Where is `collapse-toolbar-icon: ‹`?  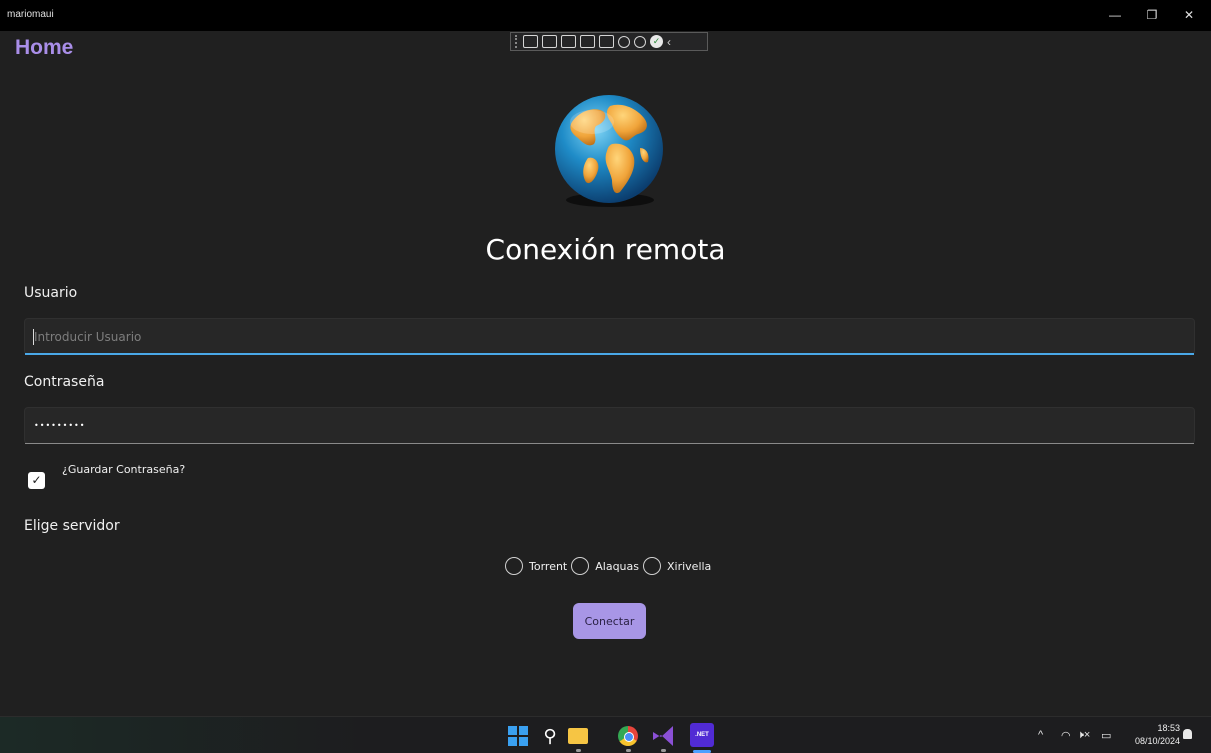
collapse-toolbar-icon: ‹ is located at coordinates (669, 42).